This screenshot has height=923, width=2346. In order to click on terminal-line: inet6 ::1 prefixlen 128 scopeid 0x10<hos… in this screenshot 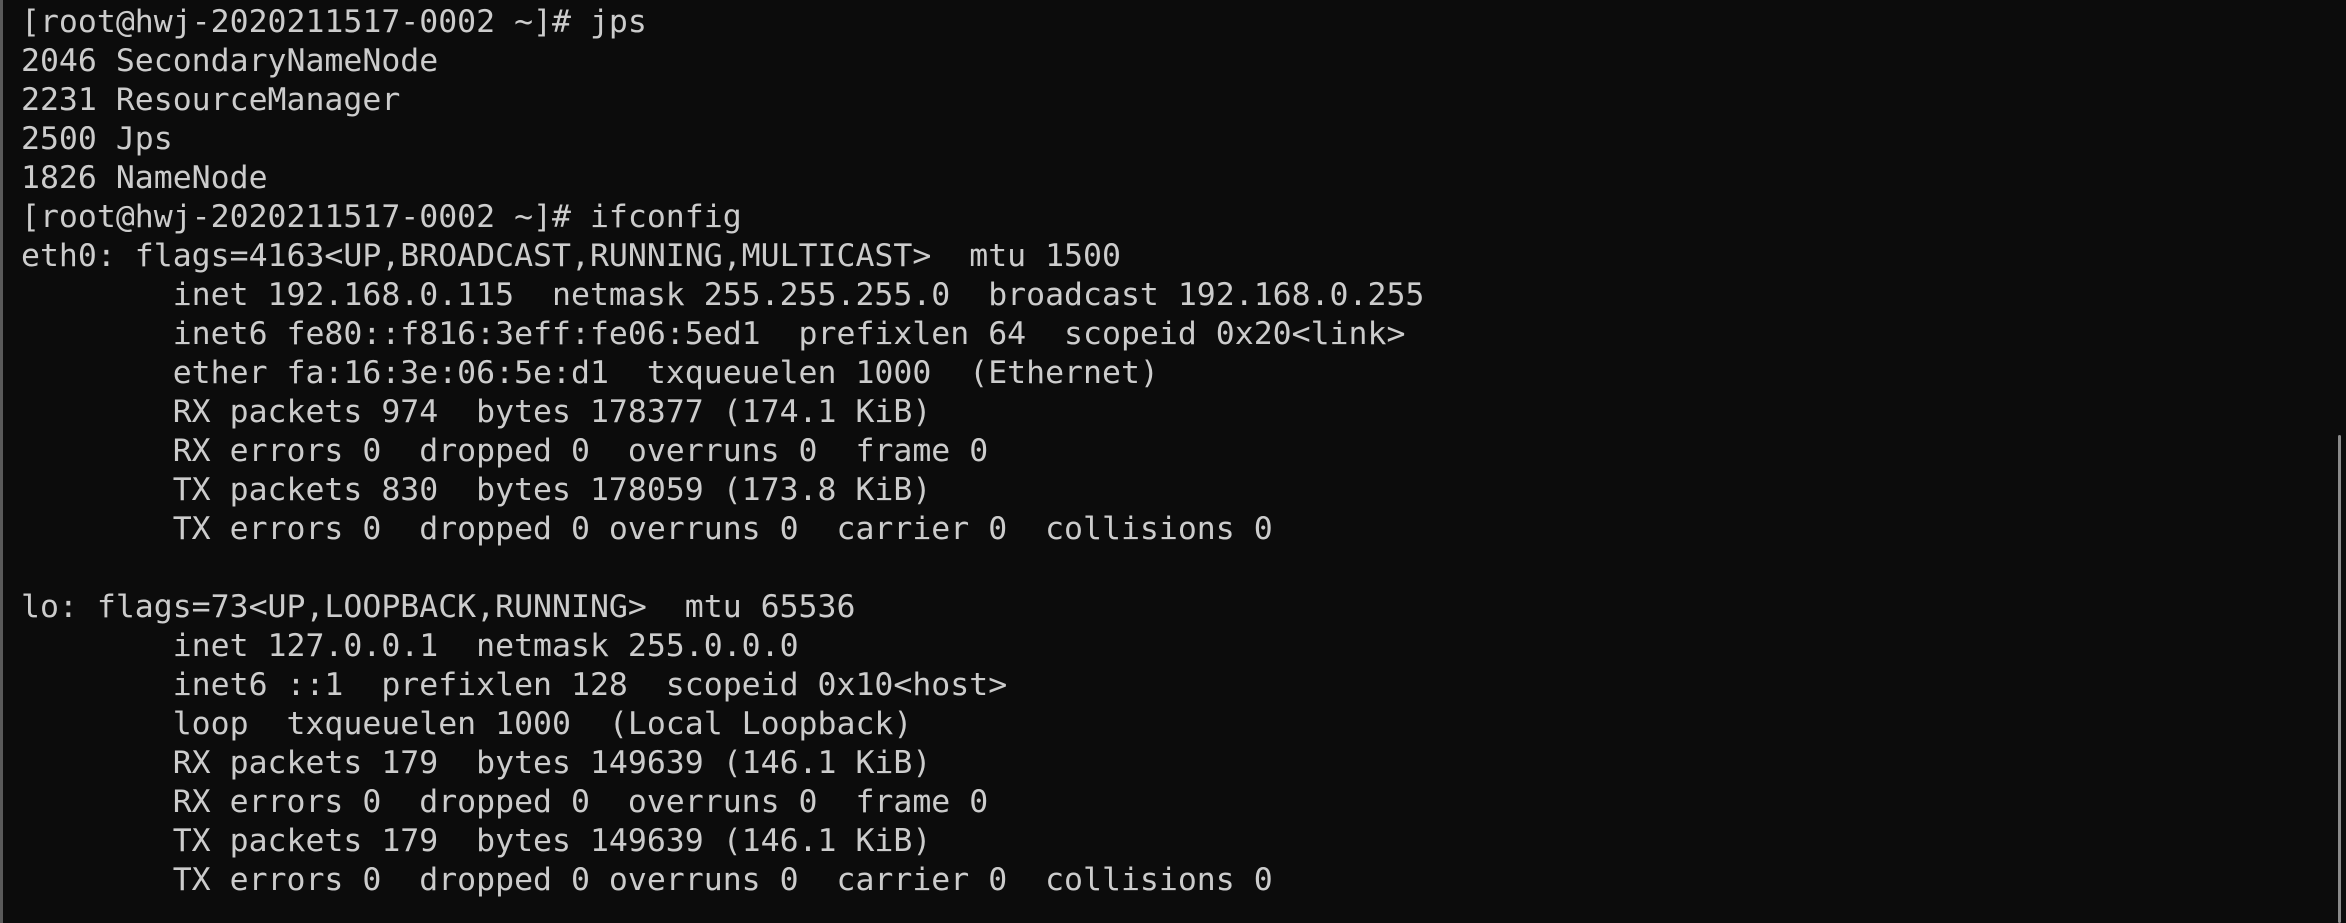, I will do `click(514, 685)`.